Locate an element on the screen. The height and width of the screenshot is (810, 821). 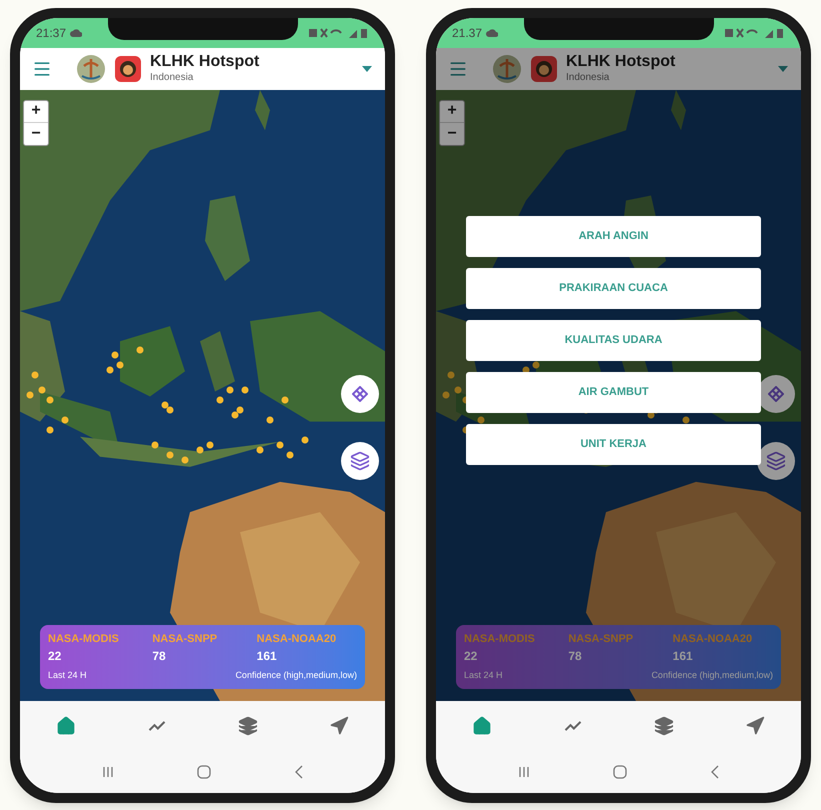
menu-option: UNIT KERJA is located at coordinates (613, 444).